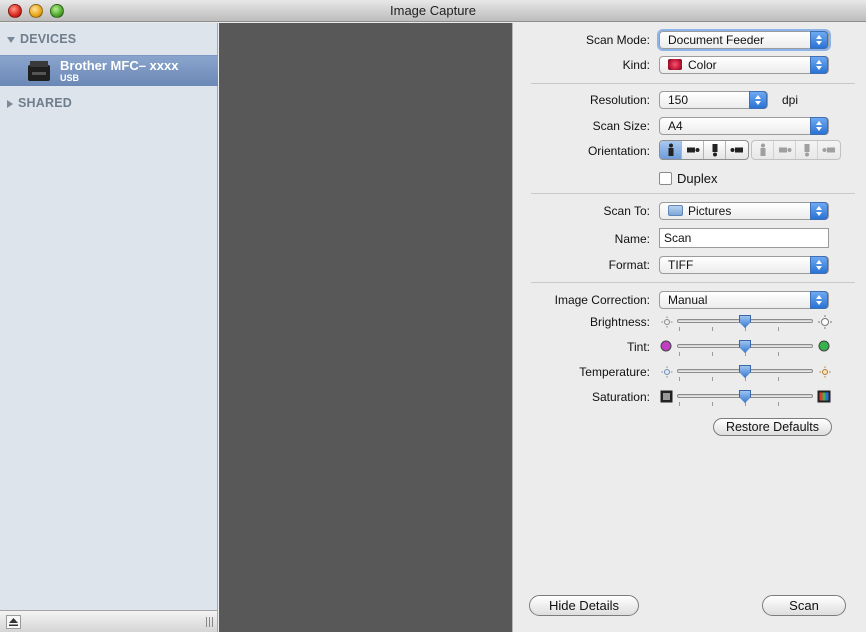 The image size is (866, 632). What do you see at coordinates (713, 100) in the screenshot?
I see `resolution-popup: 150` at bounding box center [713, 100].